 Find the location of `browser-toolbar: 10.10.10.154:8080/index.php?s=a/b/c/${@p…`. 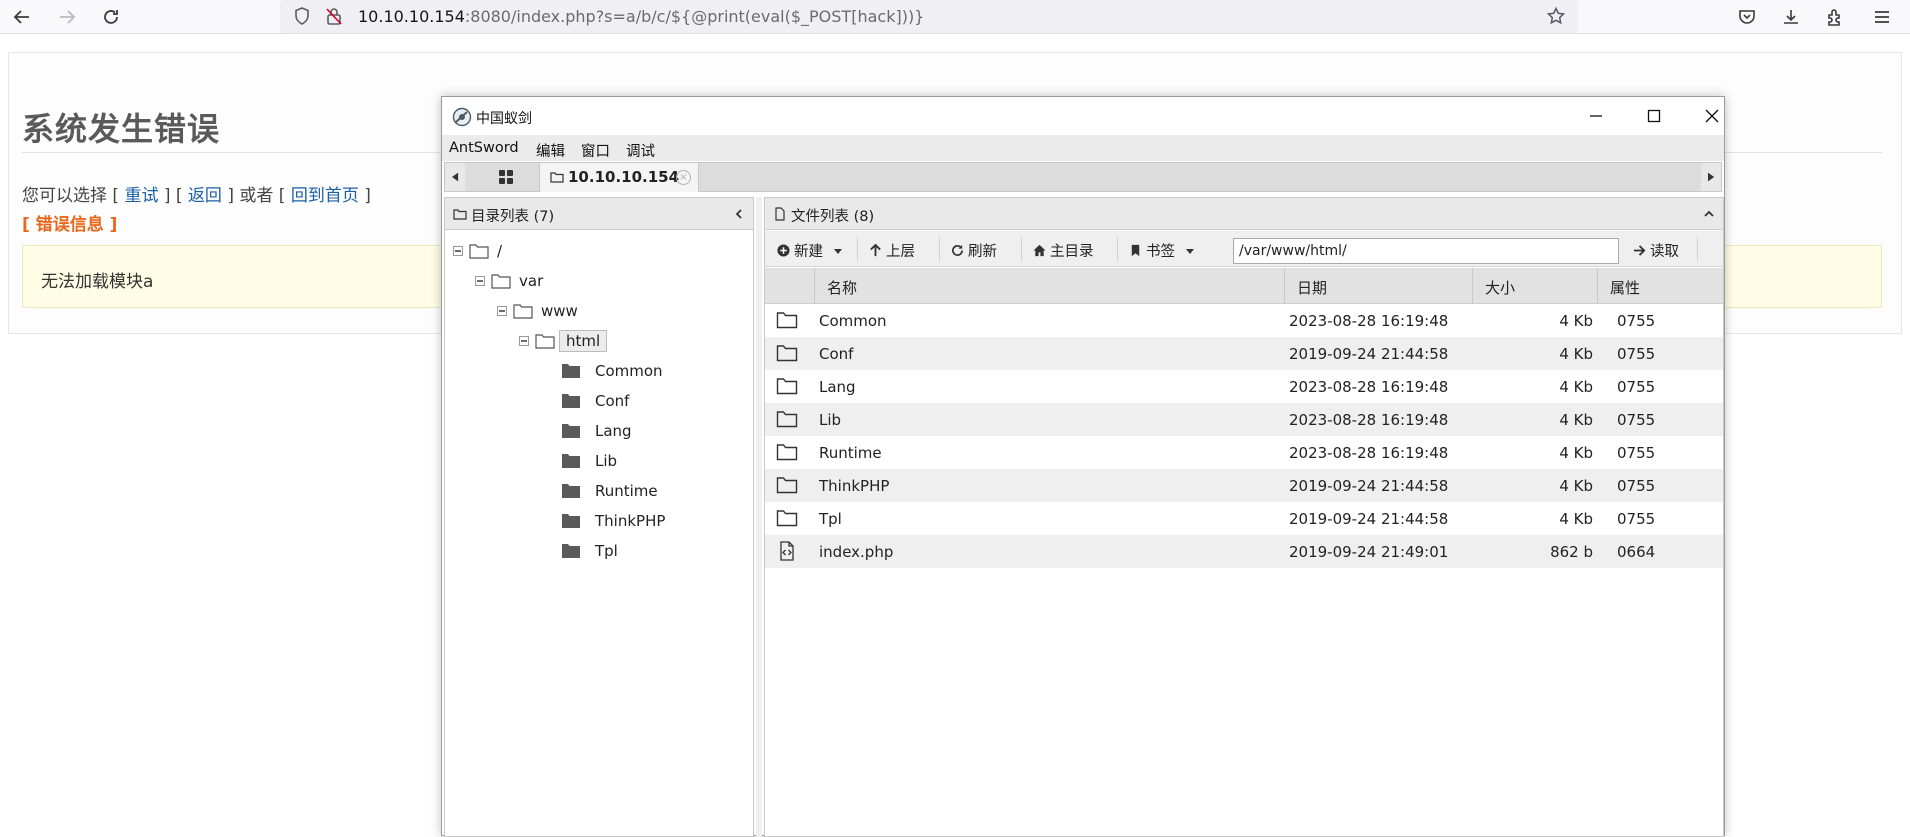

browser-toolbar: 10.10.10.154:8080/index.php?s=a/b/c/${@p… is located at coordinates (955, 17).